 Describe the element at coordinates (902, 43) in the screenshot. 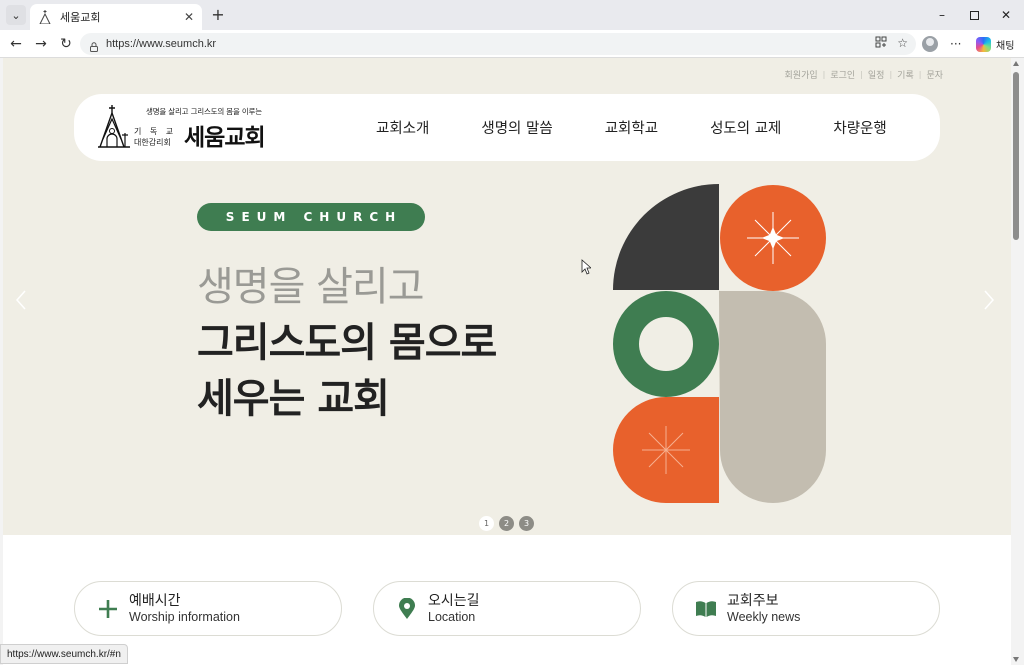

I see `favorite-star-icon: ☆` at that location.